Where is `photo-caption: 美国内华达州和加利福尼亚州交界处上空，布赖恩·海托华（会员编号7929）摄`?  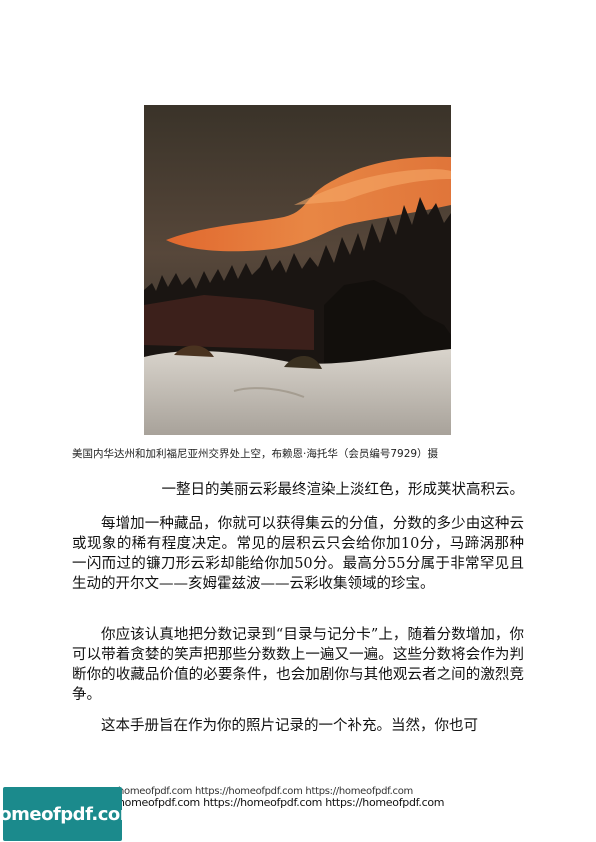 photo-caption: 美国内华达州和加利福尼亚州交界处上空，布赖恩·海托华（会员编号7929）摄 is located at coordinates (255, 454).